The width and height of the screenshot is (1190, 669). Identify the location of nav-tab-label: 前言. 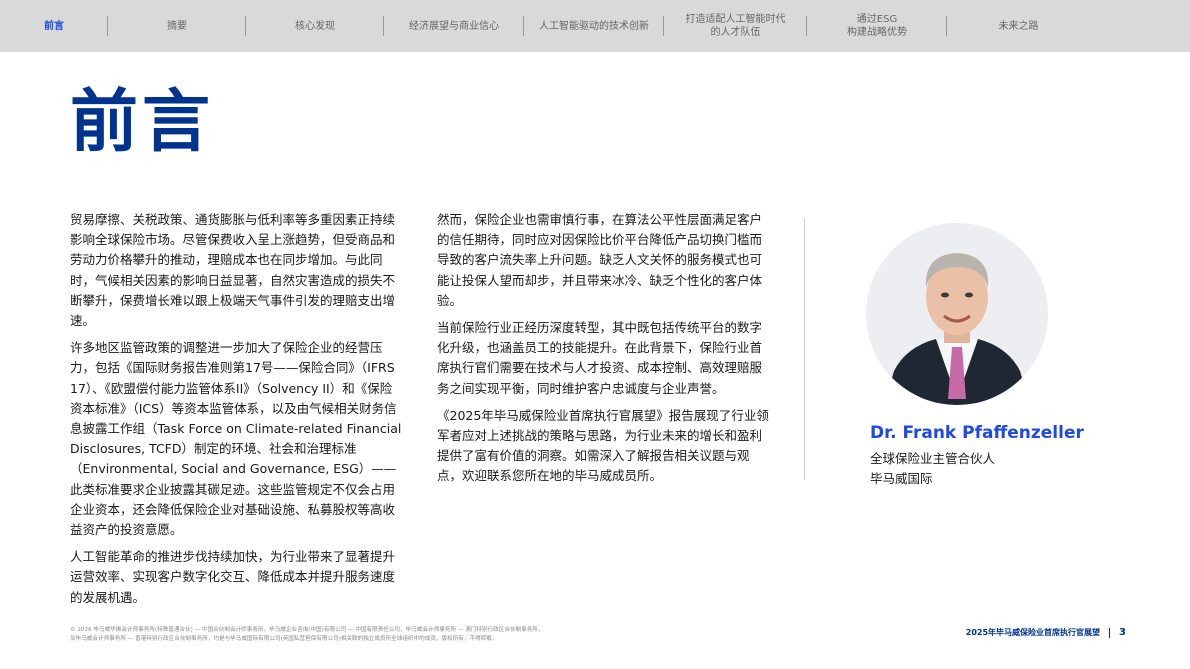
(54, 26).